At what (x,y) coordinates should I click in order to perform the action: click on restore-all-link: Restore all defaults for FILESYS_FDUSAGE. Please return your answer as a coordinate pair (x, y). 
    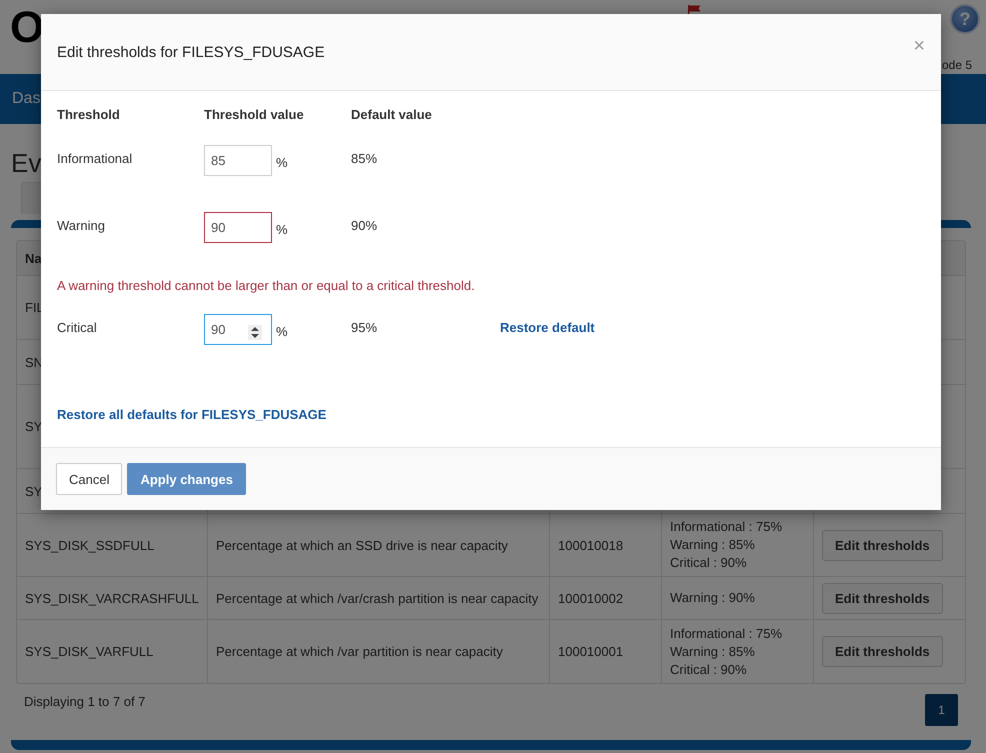
    Looking at the image, I should click on (191, 414).